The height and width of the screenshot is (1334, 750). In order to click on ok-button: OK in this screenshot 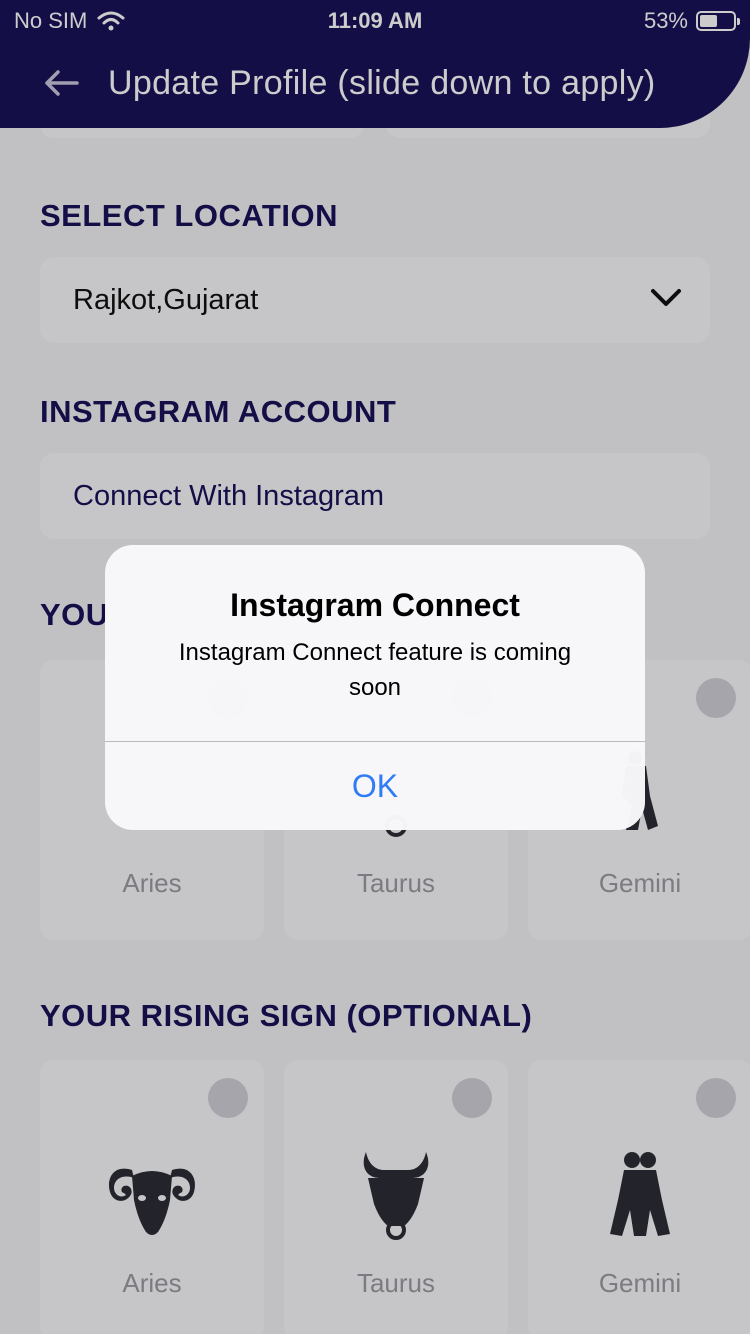, I will do `click(375, 786)`.